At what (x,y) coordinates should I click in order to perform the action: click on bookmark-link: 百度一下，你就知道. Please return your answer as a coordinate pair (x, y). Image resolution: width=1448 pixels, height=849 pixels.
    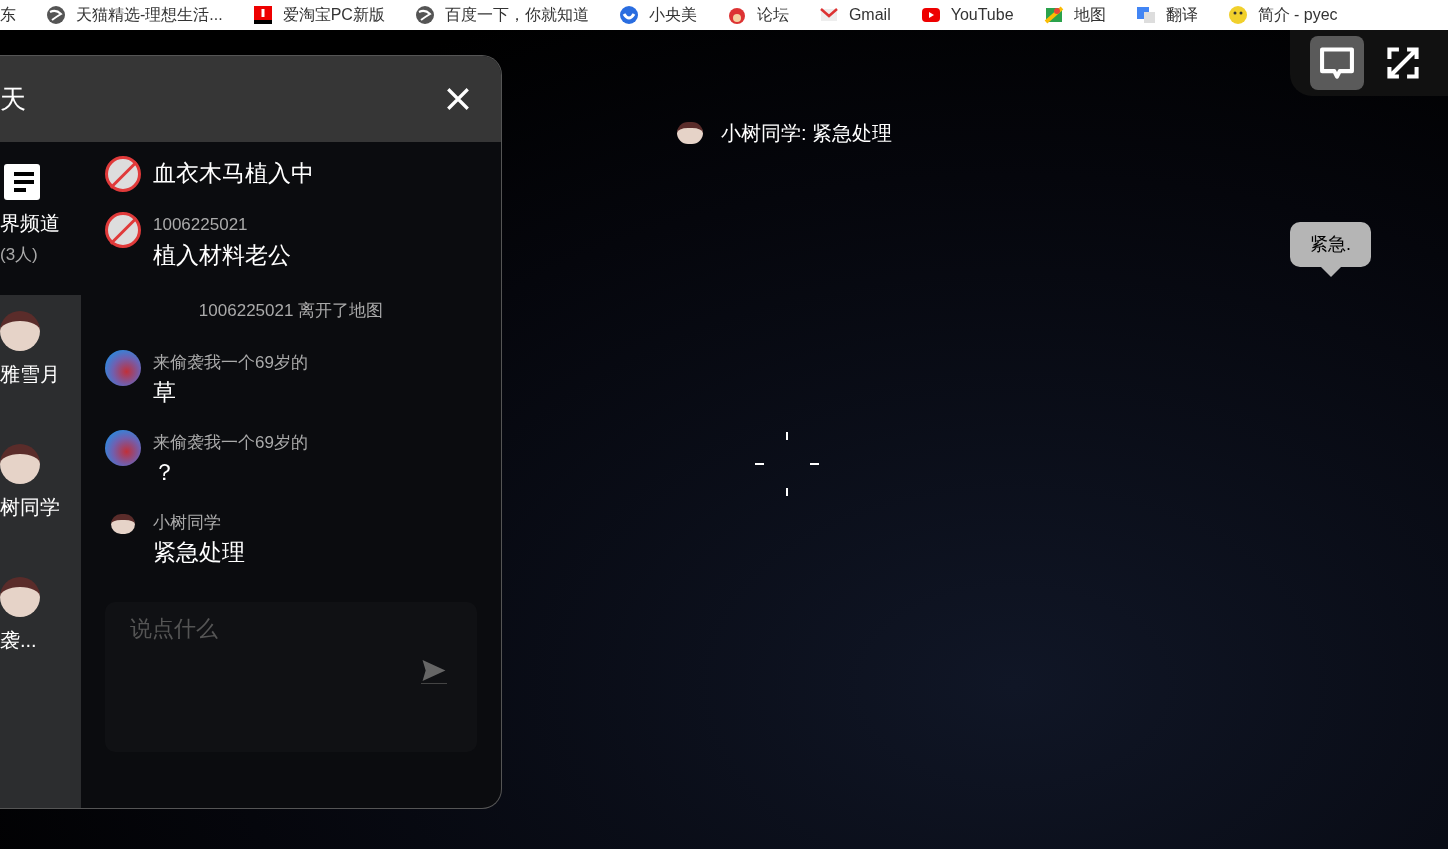
    Looking at the image, I should click on (501, 15).